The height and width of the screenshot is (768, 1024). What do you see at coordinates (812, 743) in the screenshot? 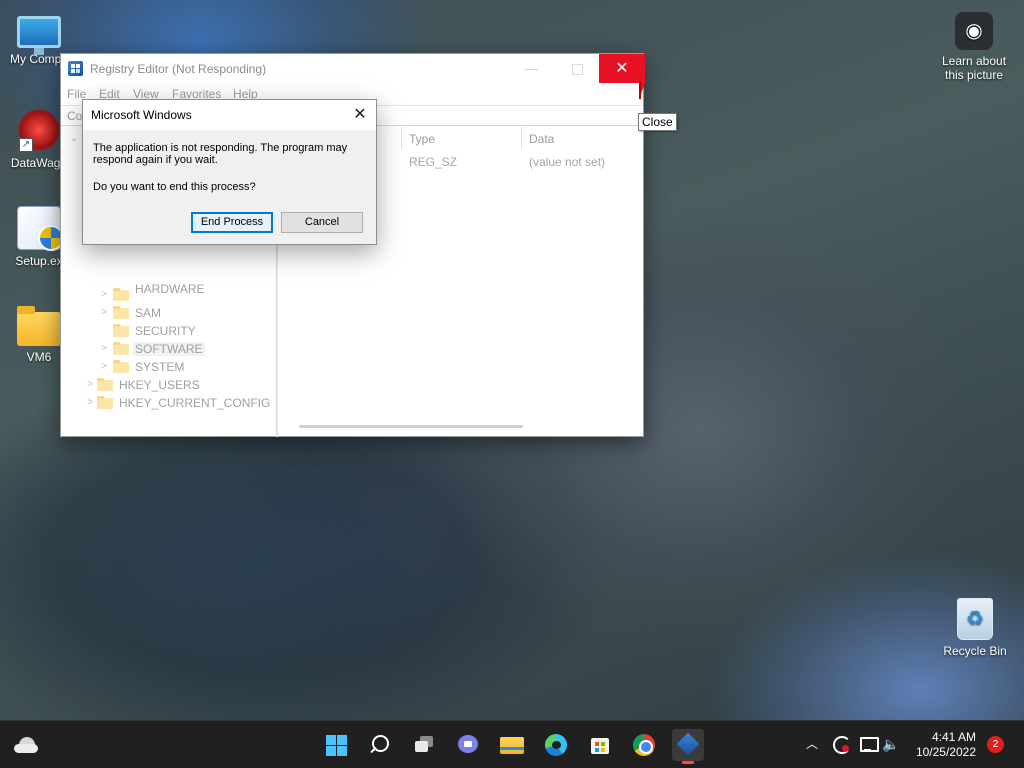
I see `show-hidden-icons-chevron-icon: ︿` at bounding box center [812, 743].